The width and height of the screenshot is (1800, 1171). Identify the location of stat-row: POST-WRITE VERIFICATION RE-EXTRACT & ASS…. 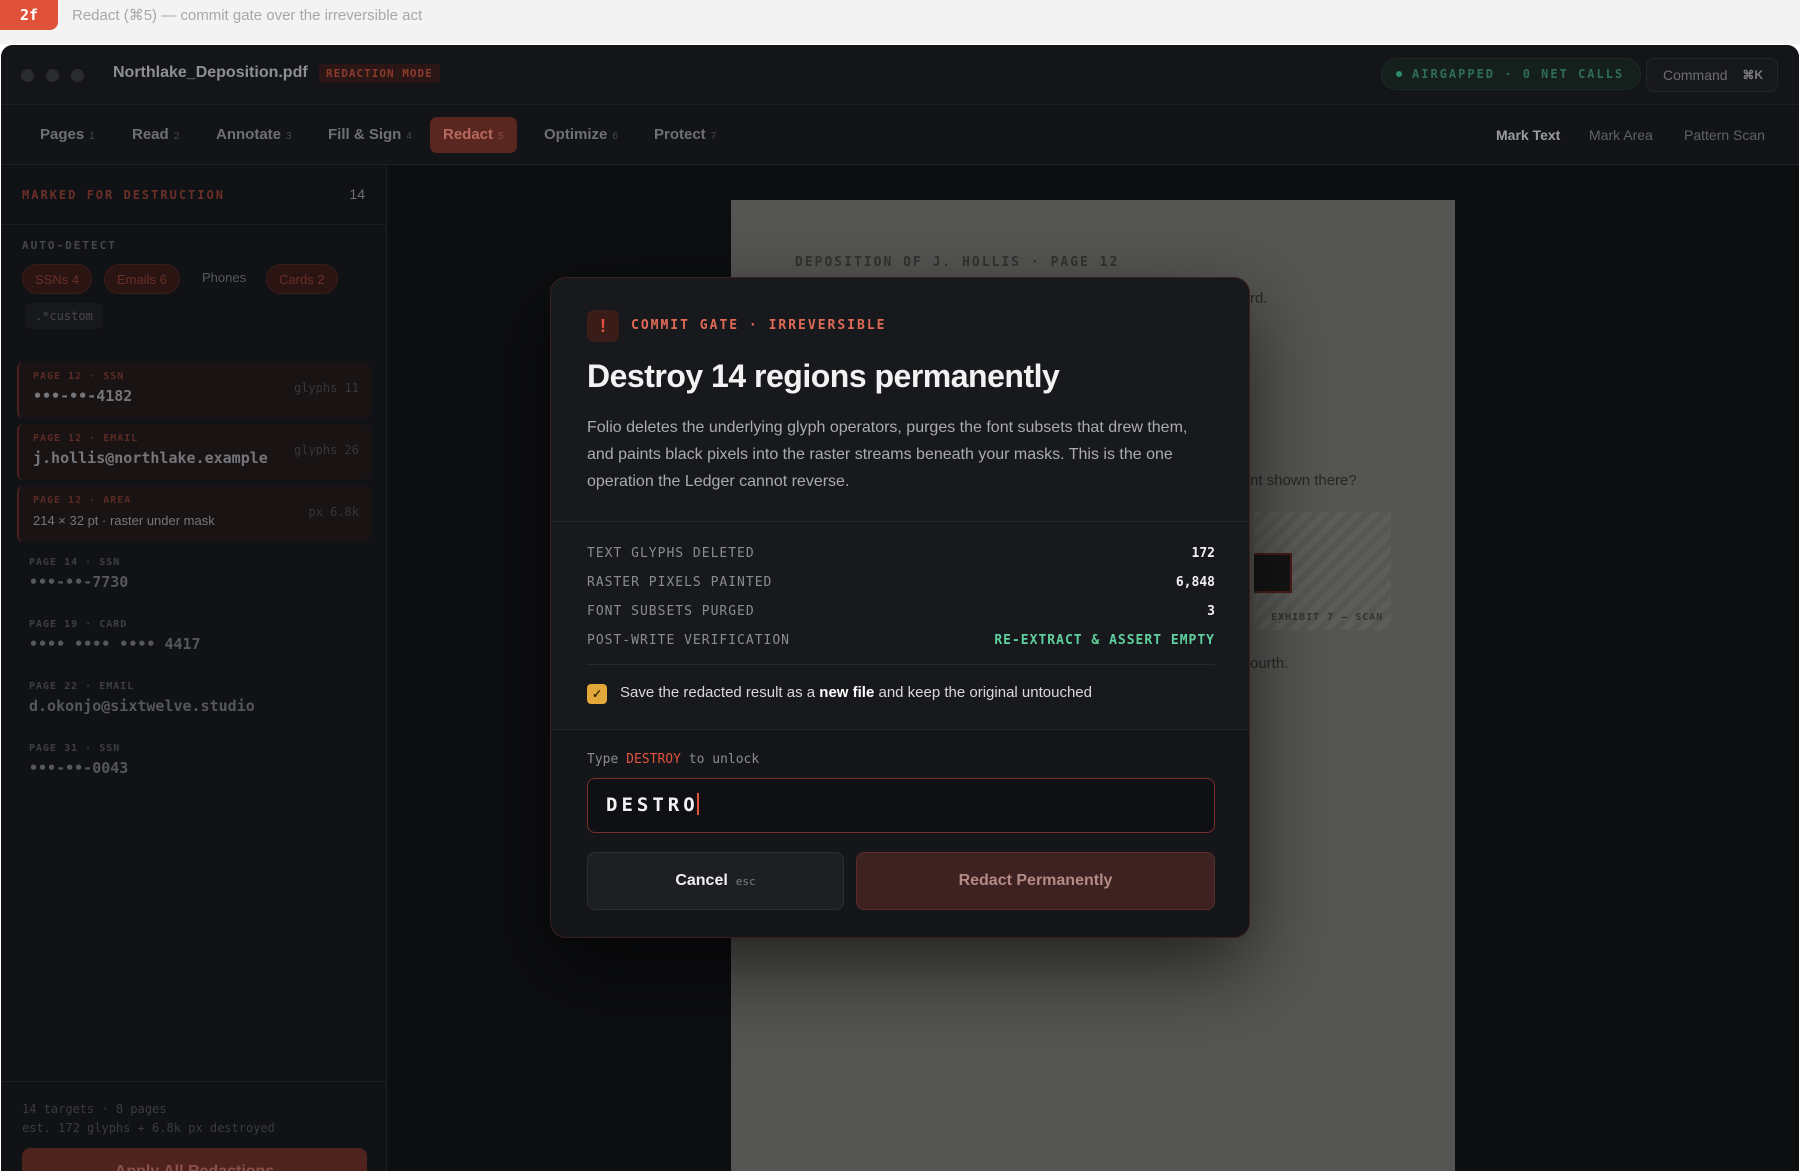
(901, 643).